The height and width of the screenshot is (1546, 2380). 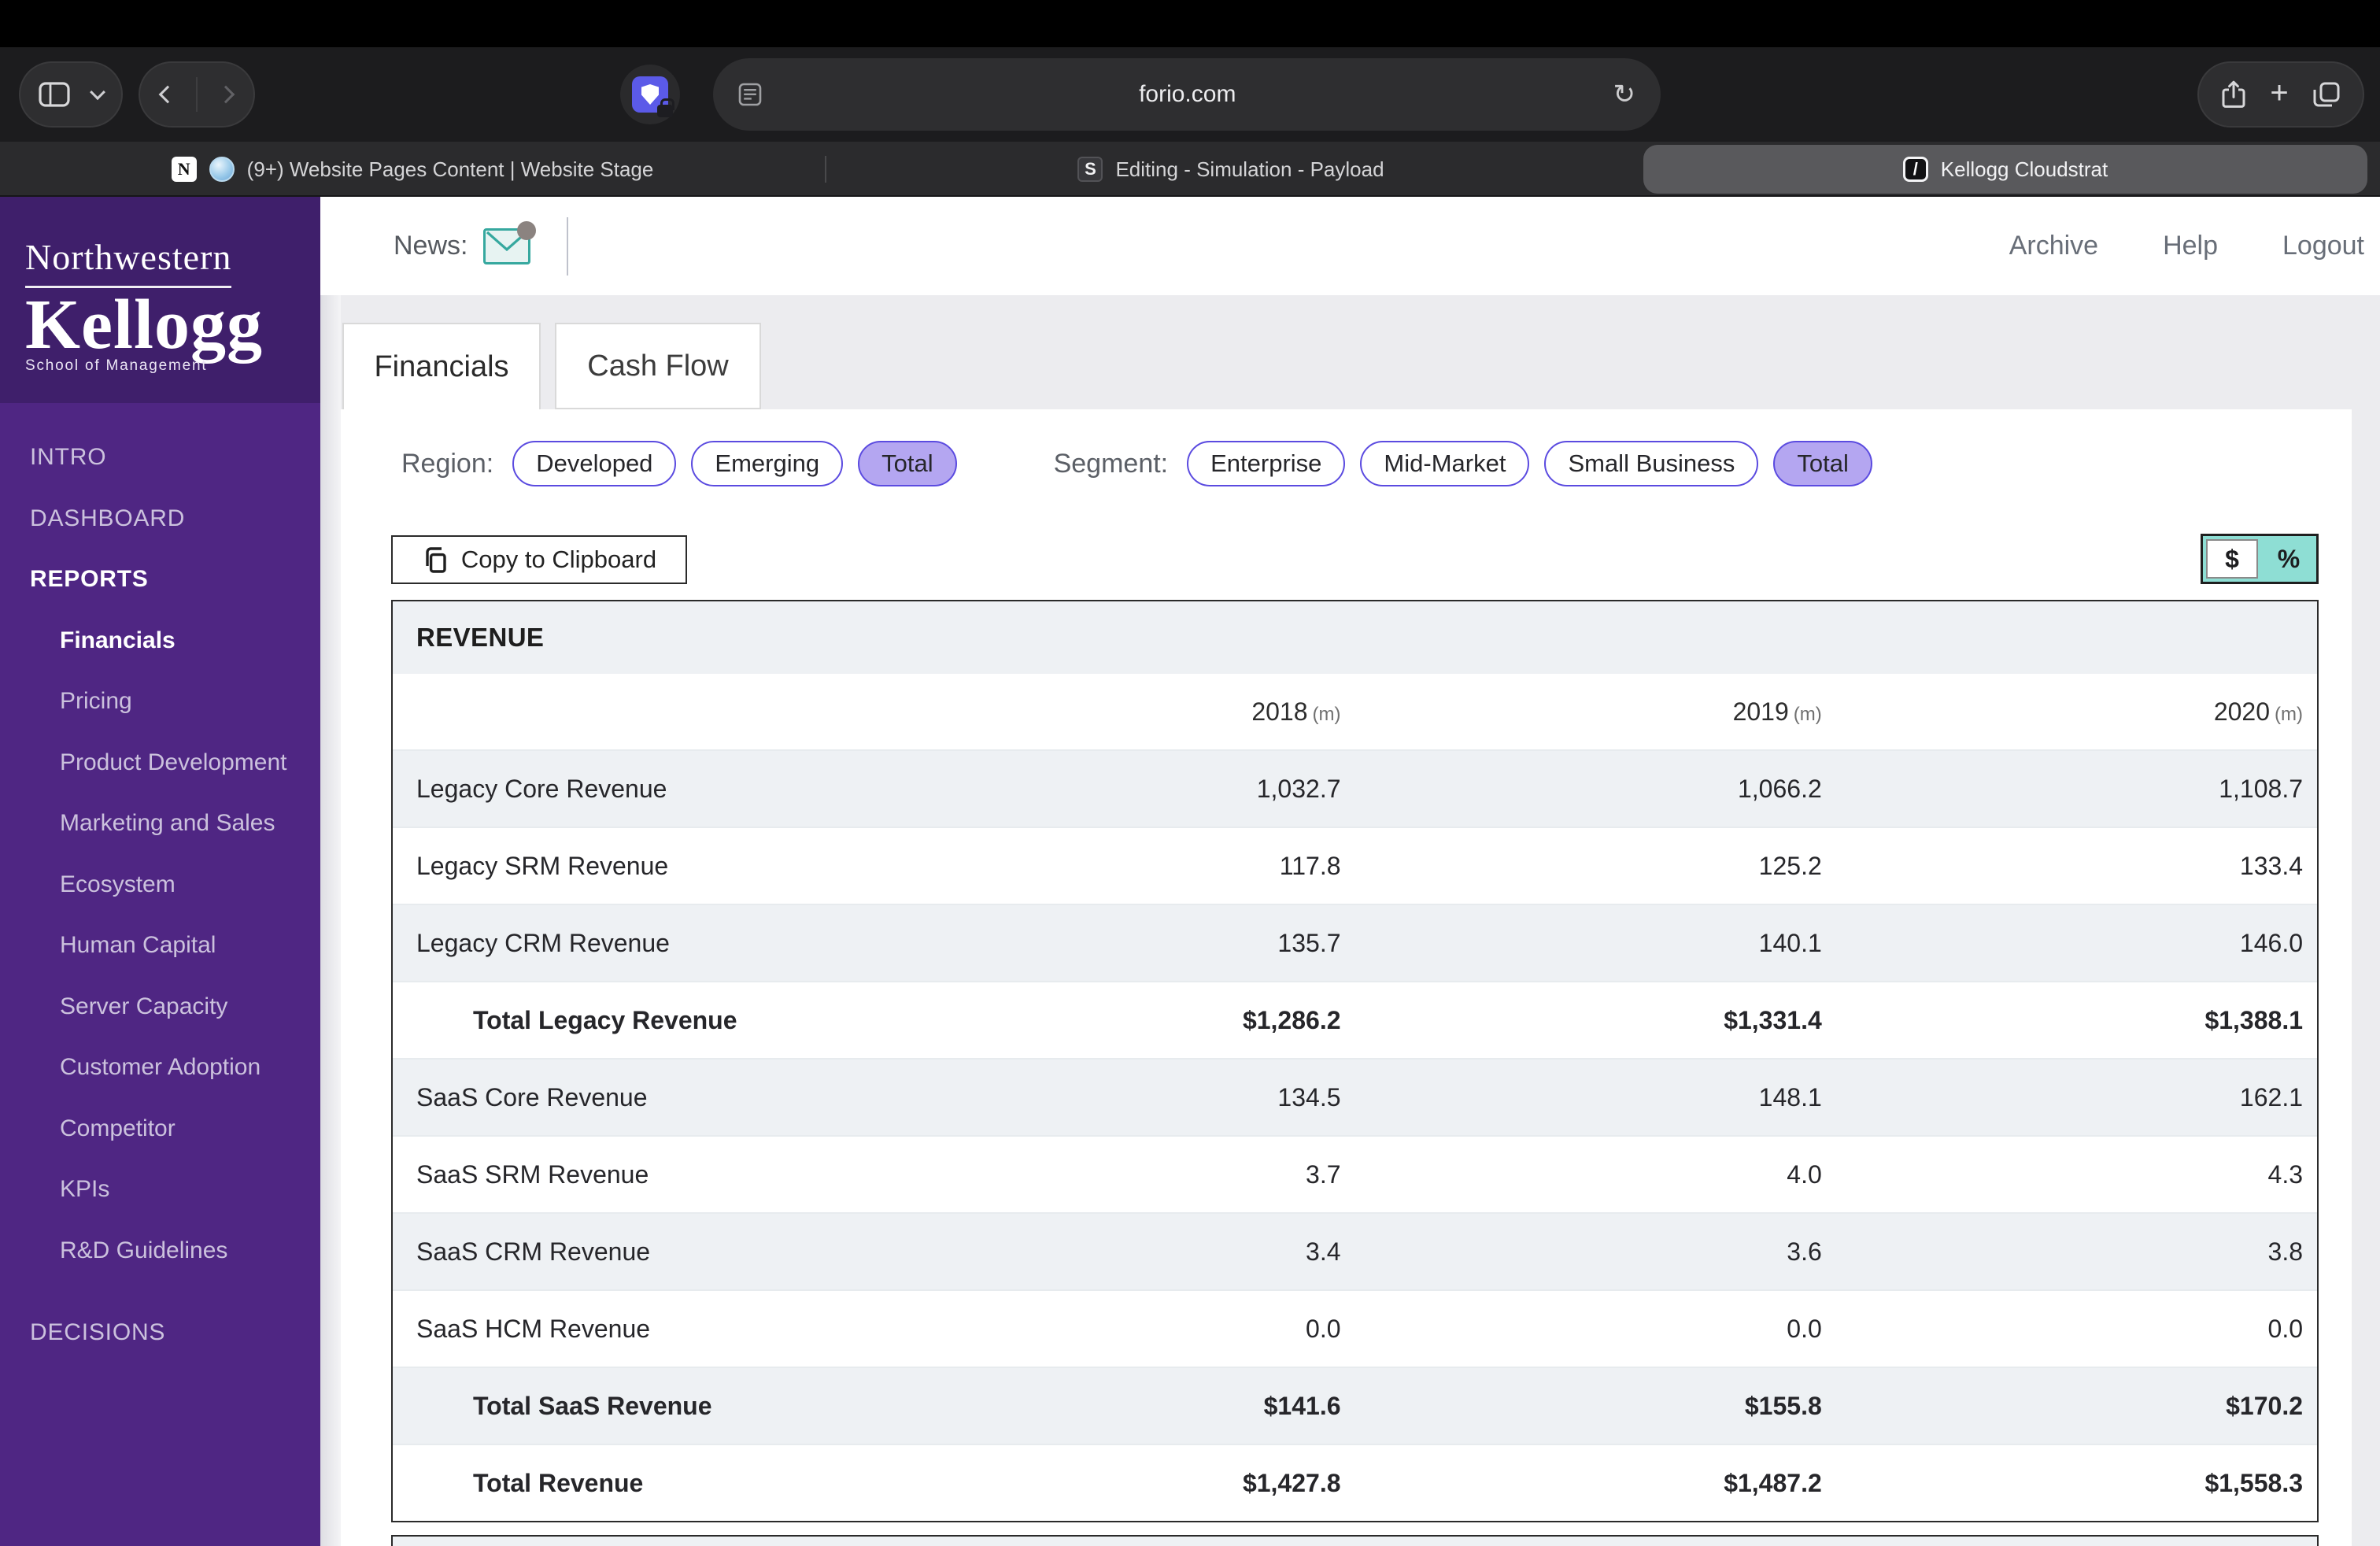 What do you see at coordinates (1355, 1540) in the screenshot?
I see `next-section-table-stub` at bounding box center [1355, 1540].